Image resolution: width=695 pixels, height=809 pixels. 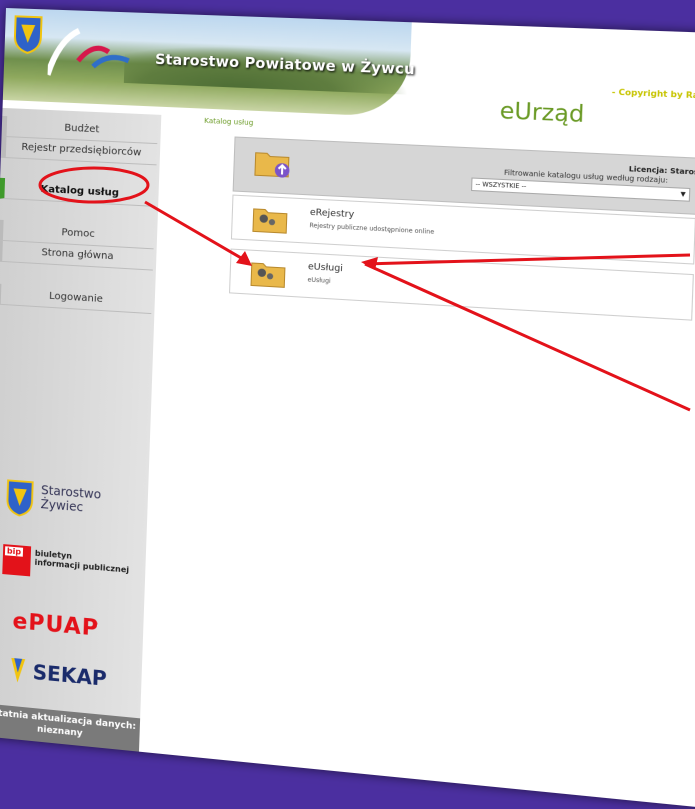 What do you see at coordinates (70, 727) in the screenshot?
I see `last-update: Ostatnia aktualizacja danych: nieznany` at bounding box center [70, 727].